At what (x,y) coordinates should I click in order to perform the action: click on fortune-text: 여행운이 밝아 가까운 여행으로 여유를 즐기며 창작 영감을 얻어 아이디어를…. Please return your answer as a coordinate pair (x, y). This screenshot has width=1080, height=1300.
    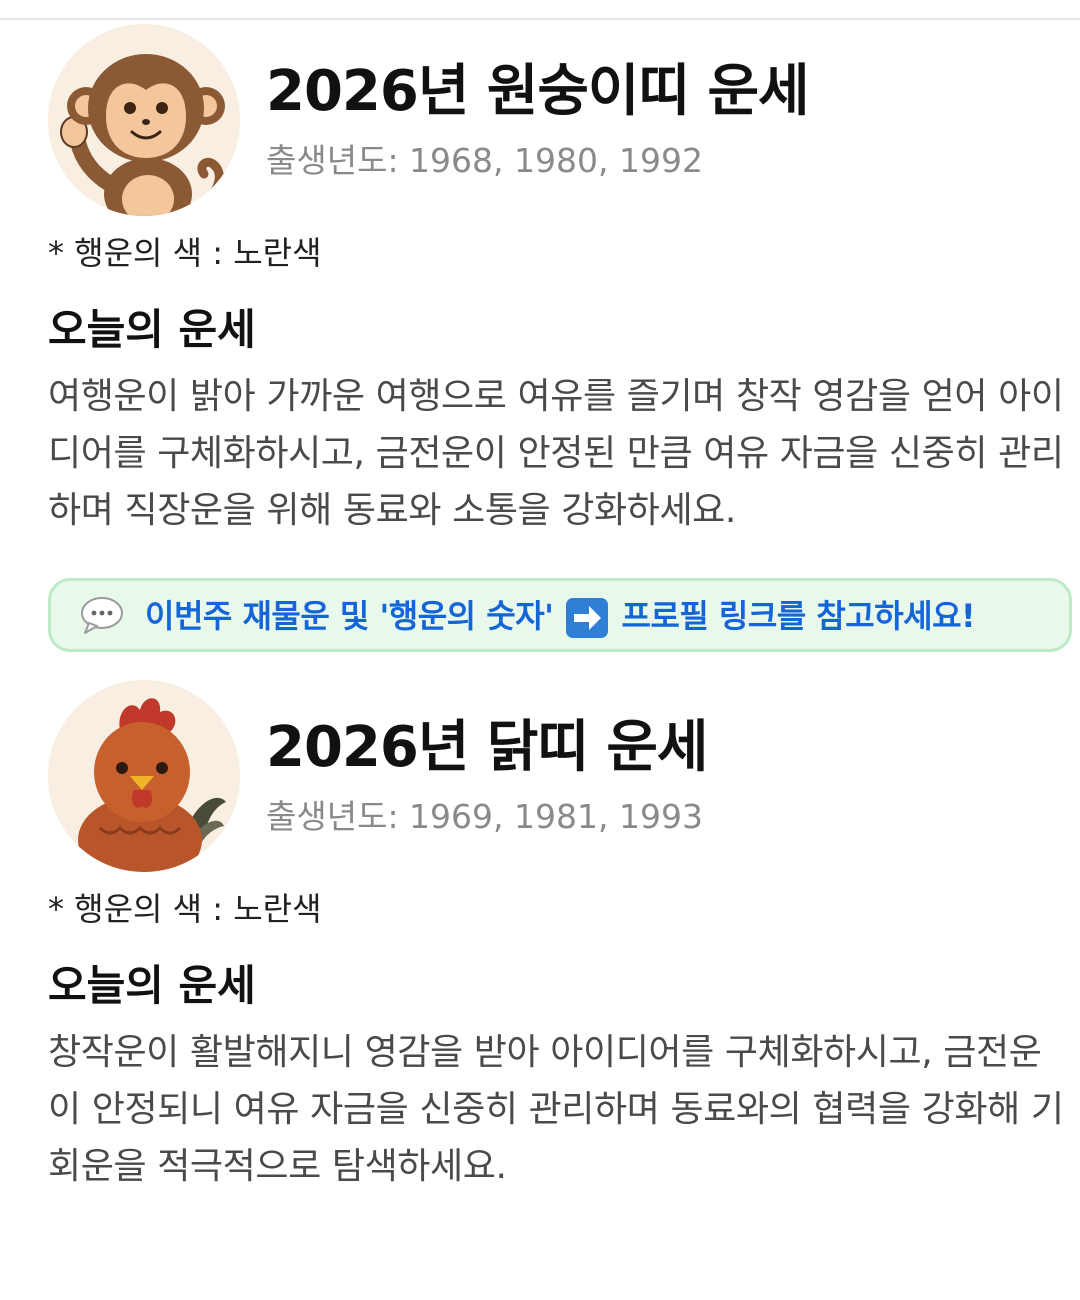
    Looking at the image, I should click on (556, 453).